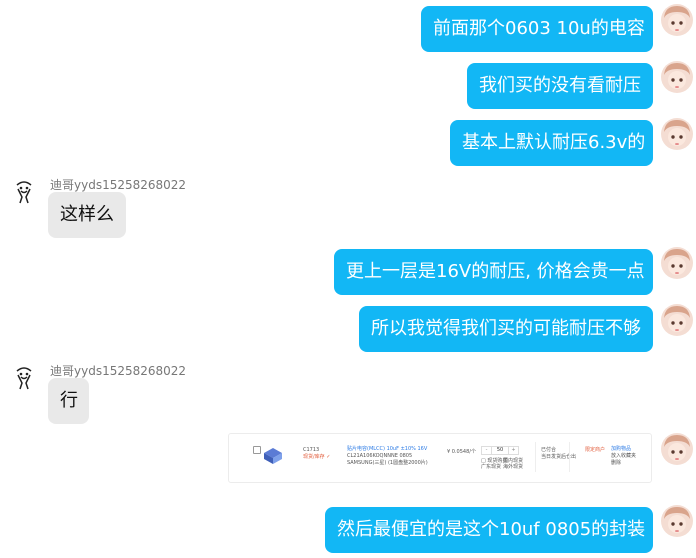 The width and height of the screenshot is (696, 558). Describe the element at coordinates (551, 143) in the screenshot. I see `message-bubble-outgoing: 基本上默认耐压6.3v的` at that location.